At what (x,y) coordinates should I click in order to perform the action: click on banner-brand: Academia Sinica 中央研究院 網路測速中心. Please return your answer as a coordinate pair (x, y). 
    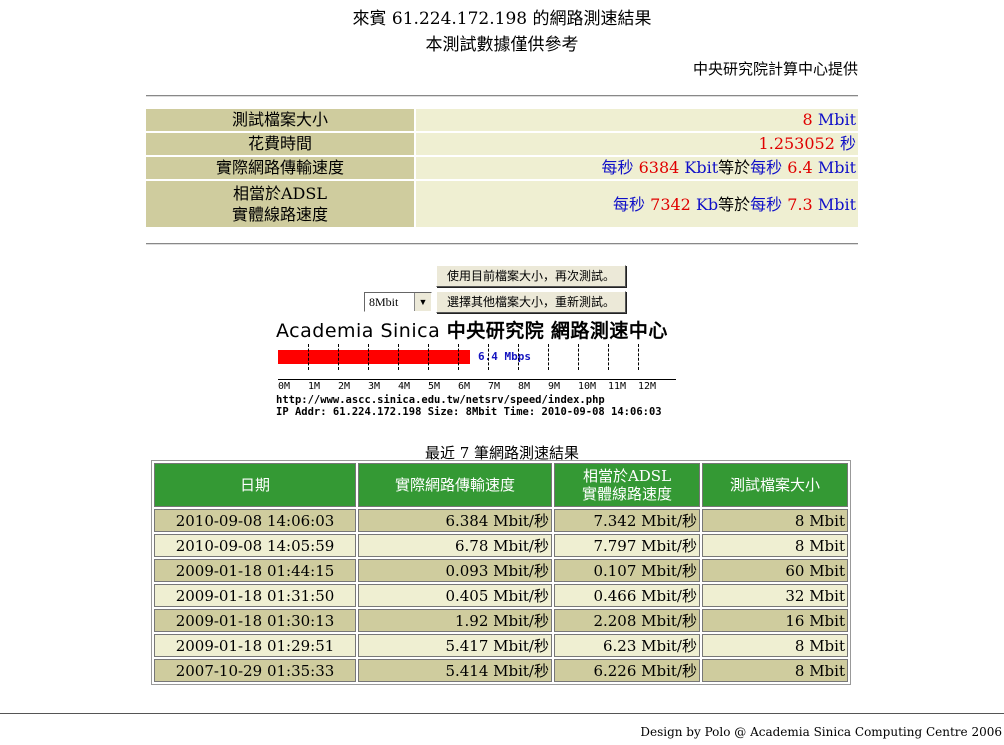
    Looking at the image, I should click on (472, 329).